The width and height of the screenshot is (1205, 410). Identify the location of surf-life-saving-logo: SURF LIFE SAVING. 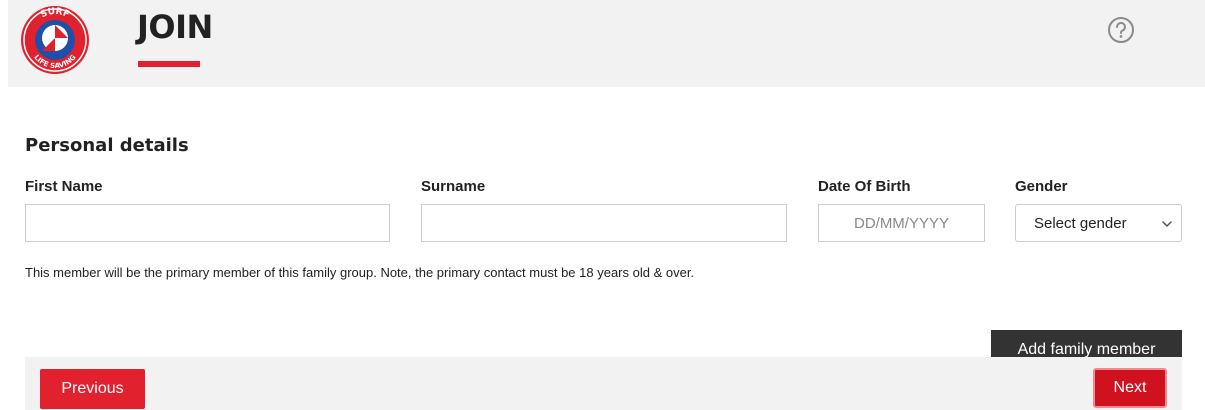
(55, 40).